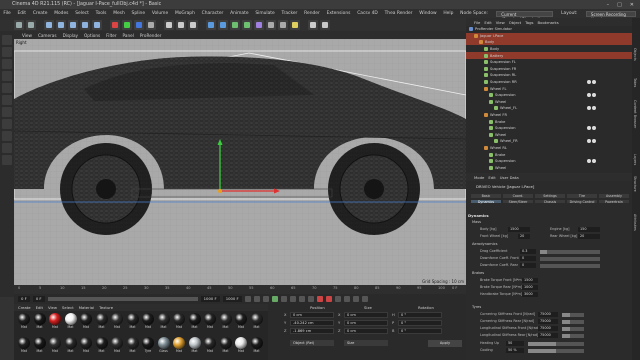  Describe the element at coordinates (374, 189) in the screenshot. I see `wheel-rear` at that location.